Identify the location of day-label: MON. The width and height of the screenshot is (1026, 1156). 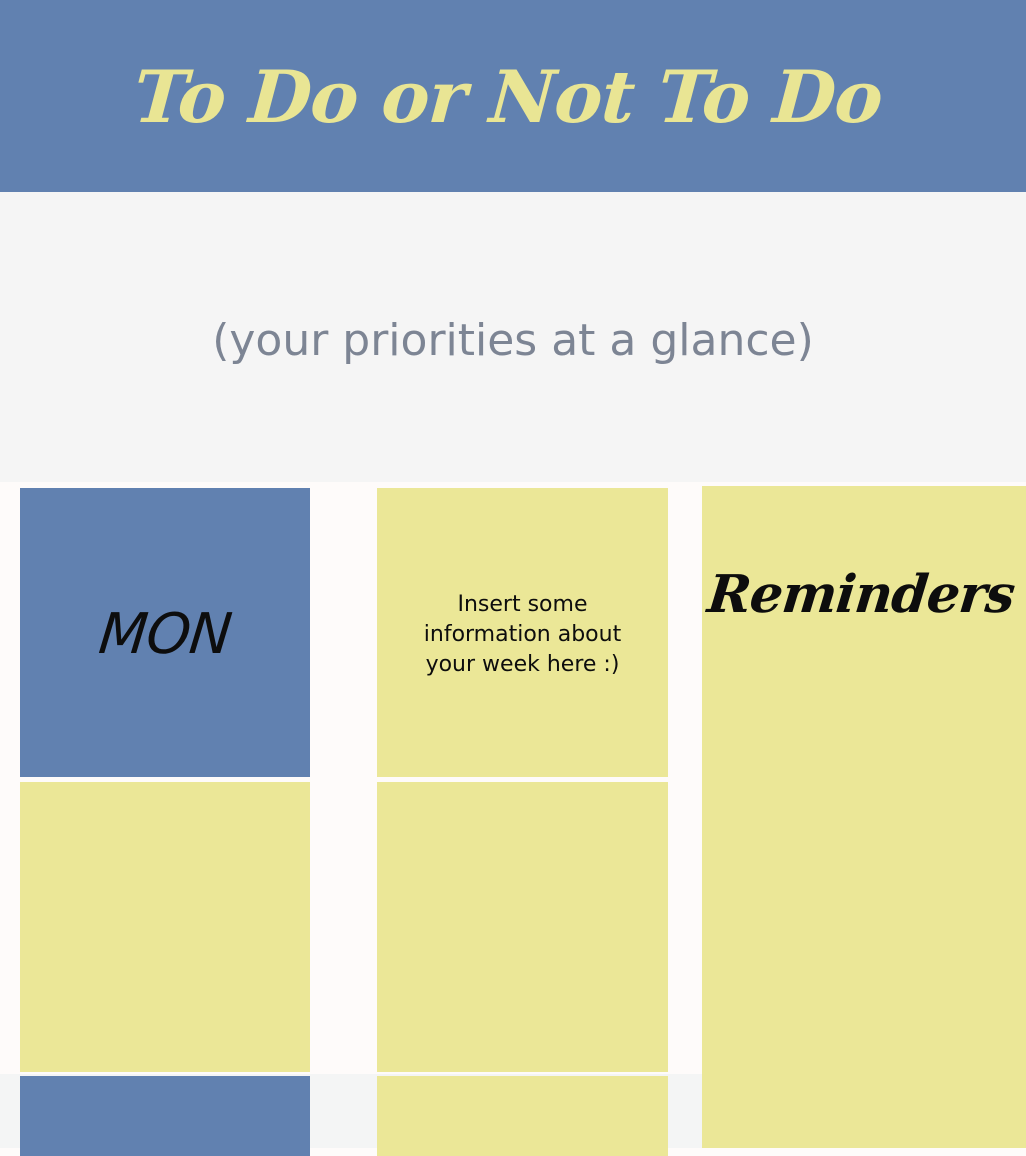
(165, 634).